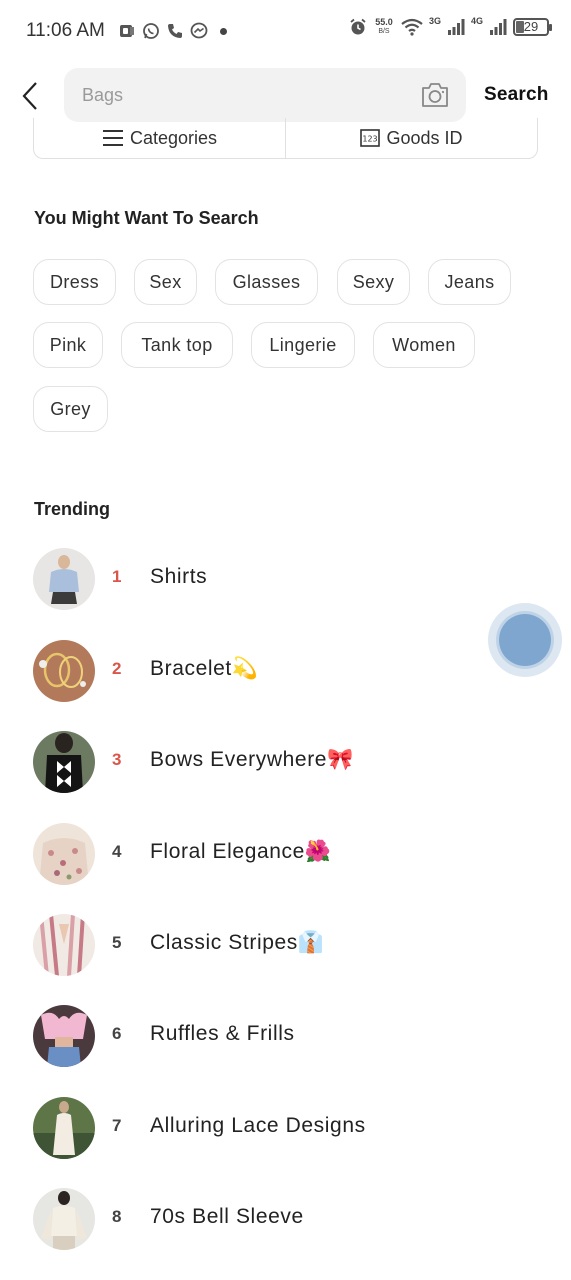 Image resolution: width=571 pixels, height=1280 pixels. What do you see at coordinates (173, 137) in the screenshot?
I see `categories-label: Categories` at bounding box center [173, 137].